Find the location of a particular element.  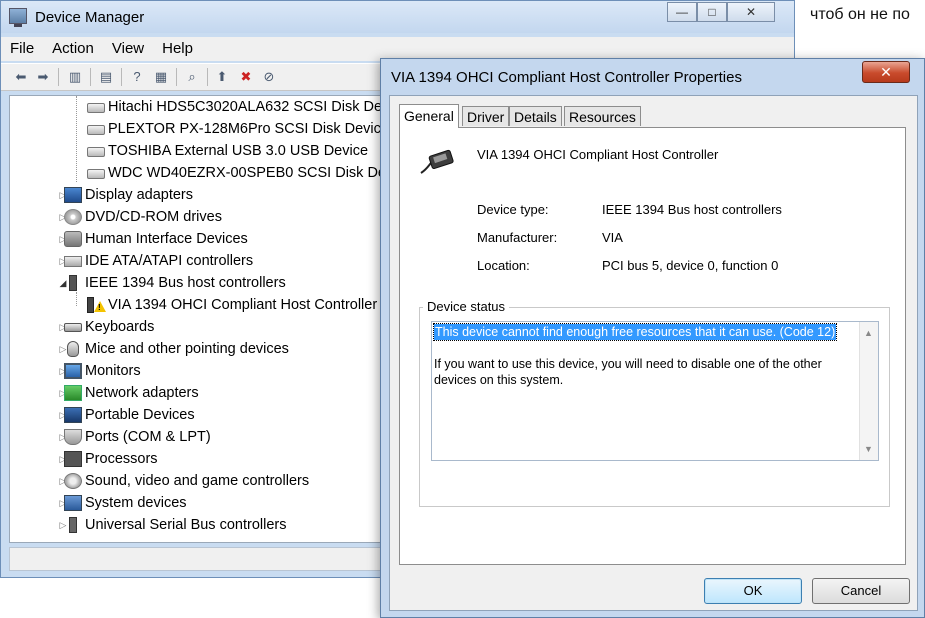

tree-item-ports: ▷ Ports (COM & LPT) is located at coordinates (135, 437).